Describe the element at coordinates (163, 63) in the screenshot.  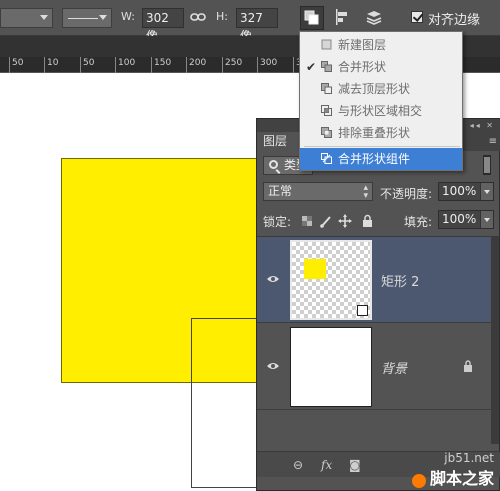
I see `ruler-number: 150` at that location.